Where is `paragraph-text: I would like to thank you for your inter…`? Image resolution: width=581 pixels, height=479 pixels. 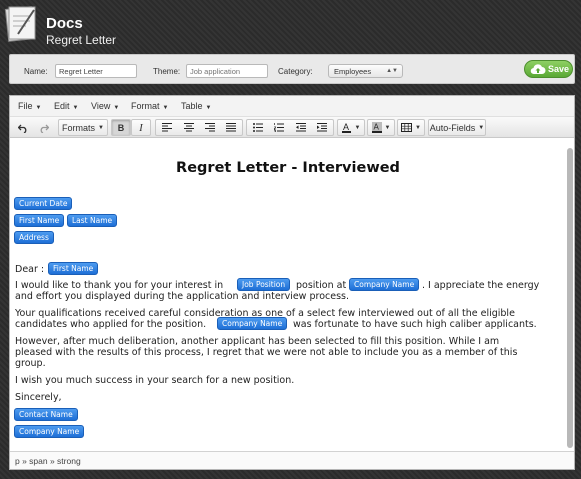 paragraph-text: I would like to thank you for your inter… is located at coordinates (119, 285).